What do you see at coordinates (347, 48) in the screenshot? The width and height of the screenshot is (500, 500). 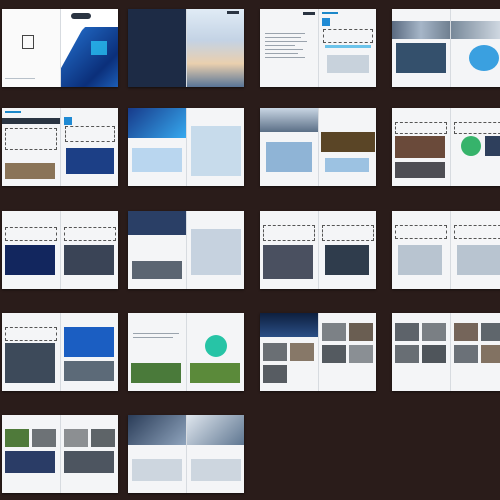 I see `page-system` at bounding box center [347, 48].